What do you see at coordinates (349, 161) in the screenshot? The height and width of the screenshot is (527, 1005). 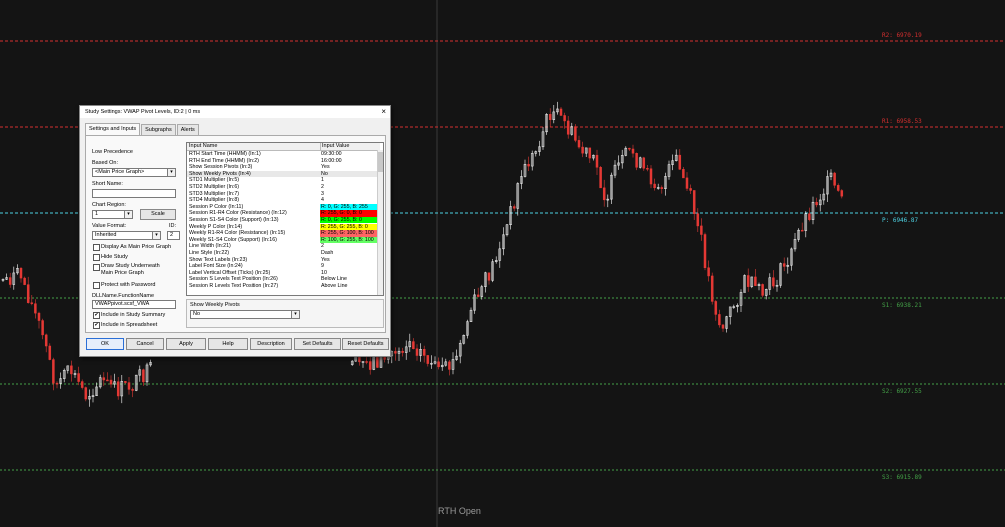 I see `input-value: 16:00:00` at bounding box center [349, 161].